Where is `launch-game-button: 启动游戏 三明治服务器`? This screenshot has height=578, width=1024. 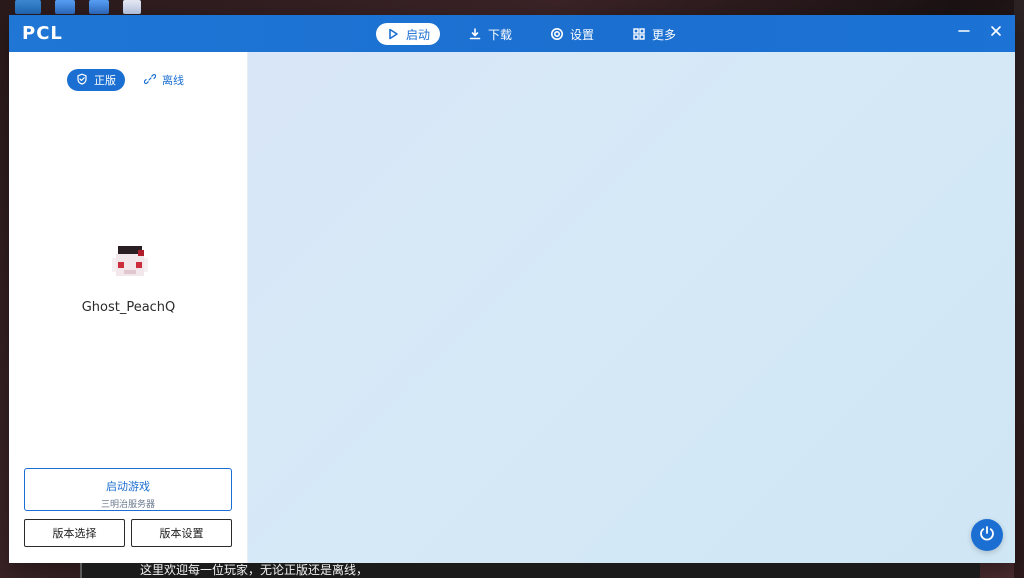
launch-game-button: 启动游戏 三明治服务器 is located at coordinates (128, 489).